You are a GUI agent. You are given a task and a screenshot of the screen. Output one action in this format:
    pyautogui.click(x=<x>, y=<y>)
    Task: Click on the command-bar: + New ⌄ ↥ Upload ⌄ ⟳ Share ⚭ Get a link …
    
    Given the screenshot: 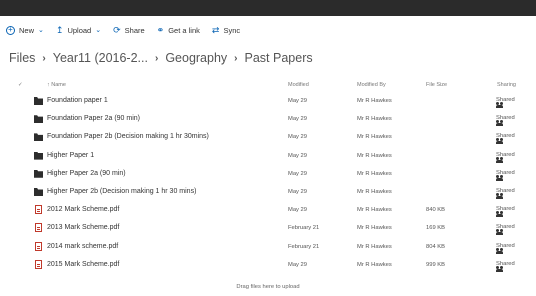 What is the action you would take?
    pyautogui.click(x=268, y=30)
    